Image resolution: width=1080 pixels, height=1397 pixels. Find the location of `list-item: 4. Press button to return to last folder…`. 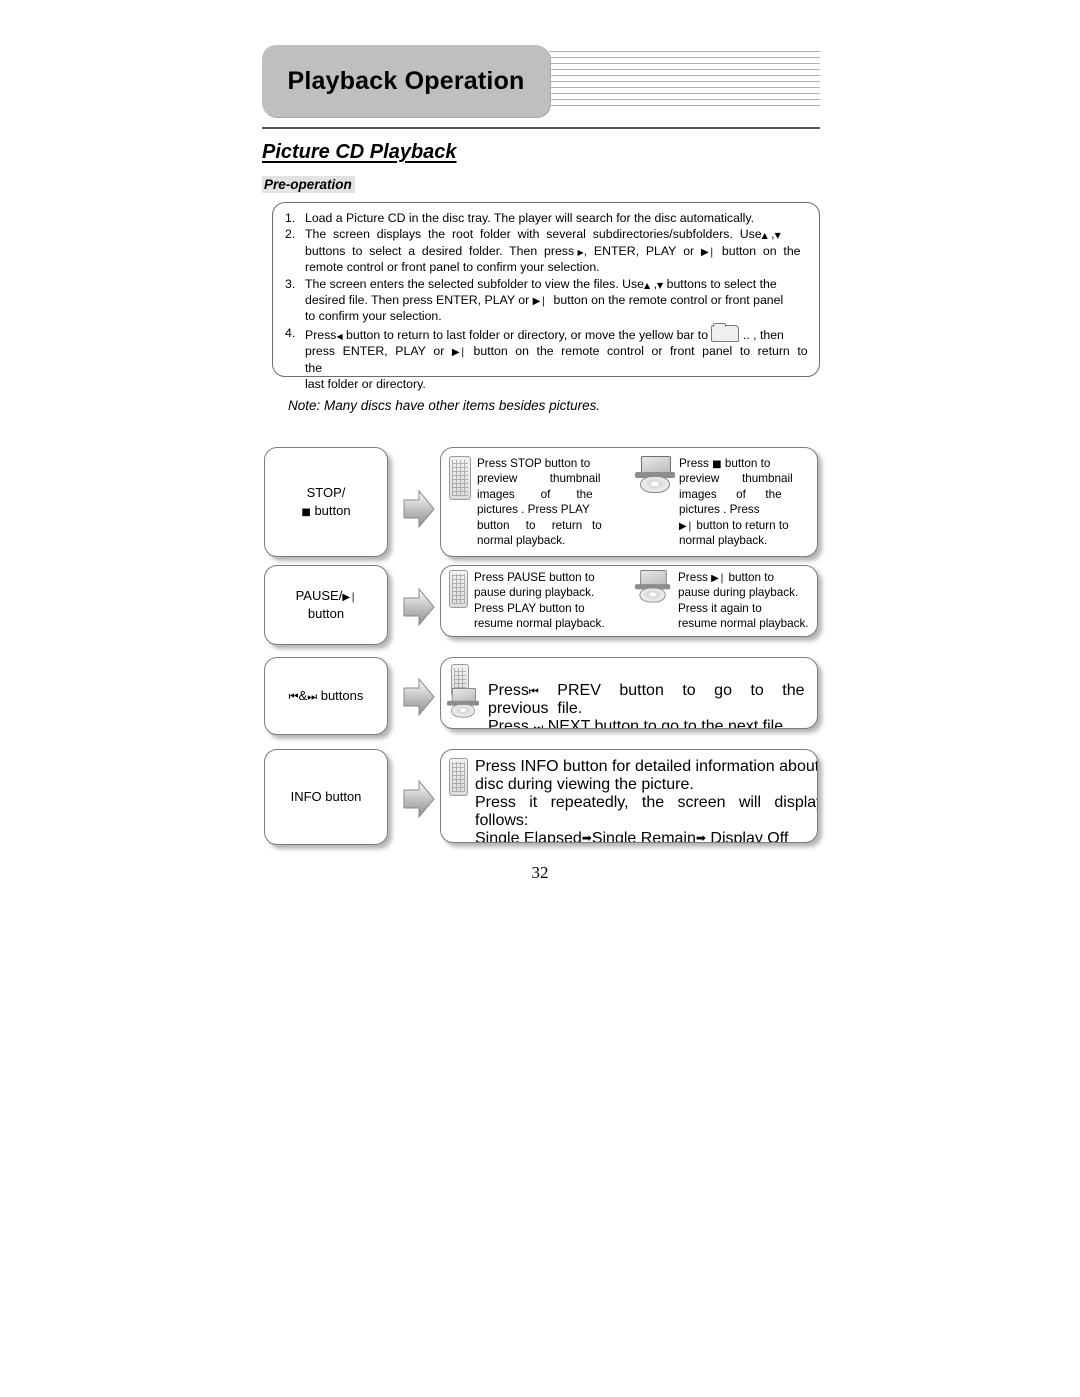

list-item: 4. Press button to return to last folder… is located at coordinates (548, 357).